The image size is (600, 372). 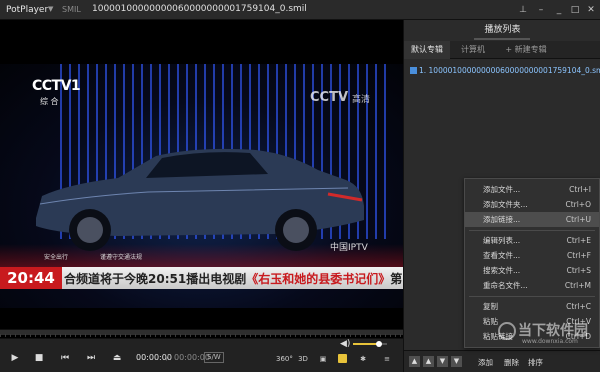 I want to click on move-down-icon: ▼, so click(x=442, y=361).